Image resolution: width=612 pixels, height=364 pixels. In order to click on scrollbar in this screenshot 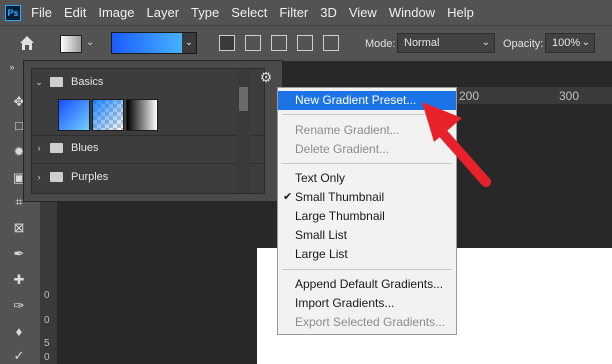, I will do `click(243, 131)`.